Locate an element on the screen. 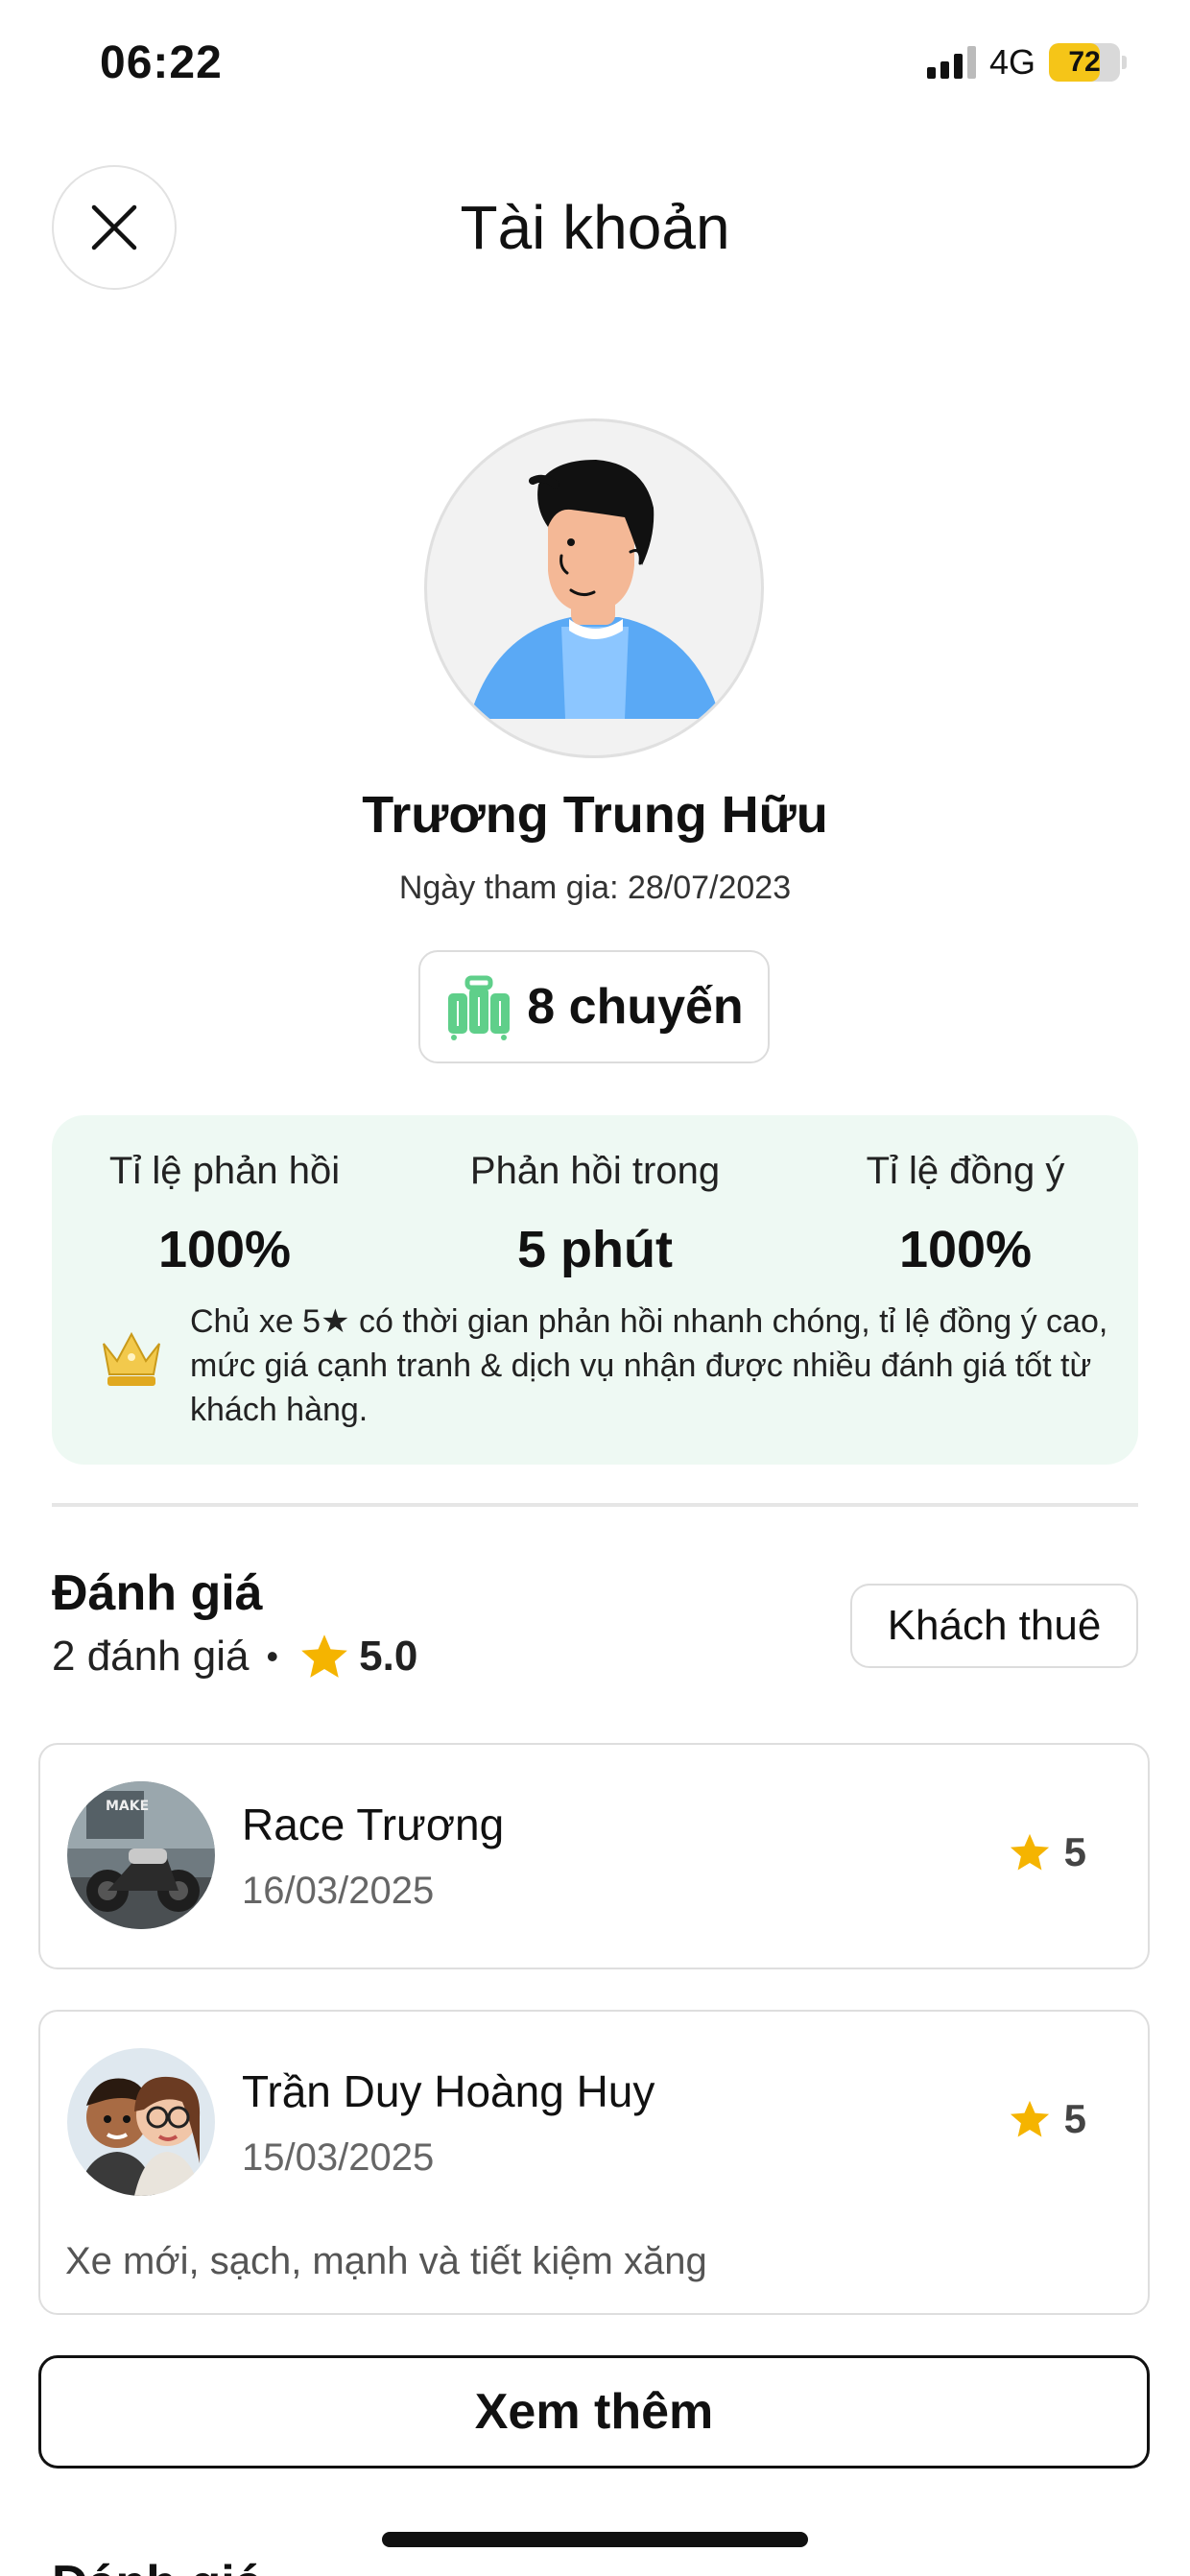 This screenshot has width=1190, height=2576. see-more-button: Xem thêm is located at coordinates (594, 2412).